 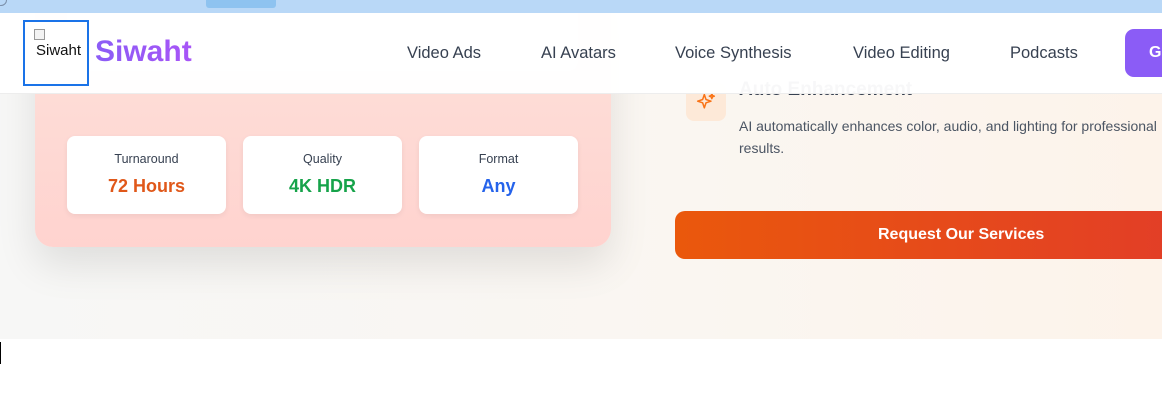 What do you see at coordinates (498, 186) in the screenshot?
I see `stat-value: Any` at bounding box center [498, 186].